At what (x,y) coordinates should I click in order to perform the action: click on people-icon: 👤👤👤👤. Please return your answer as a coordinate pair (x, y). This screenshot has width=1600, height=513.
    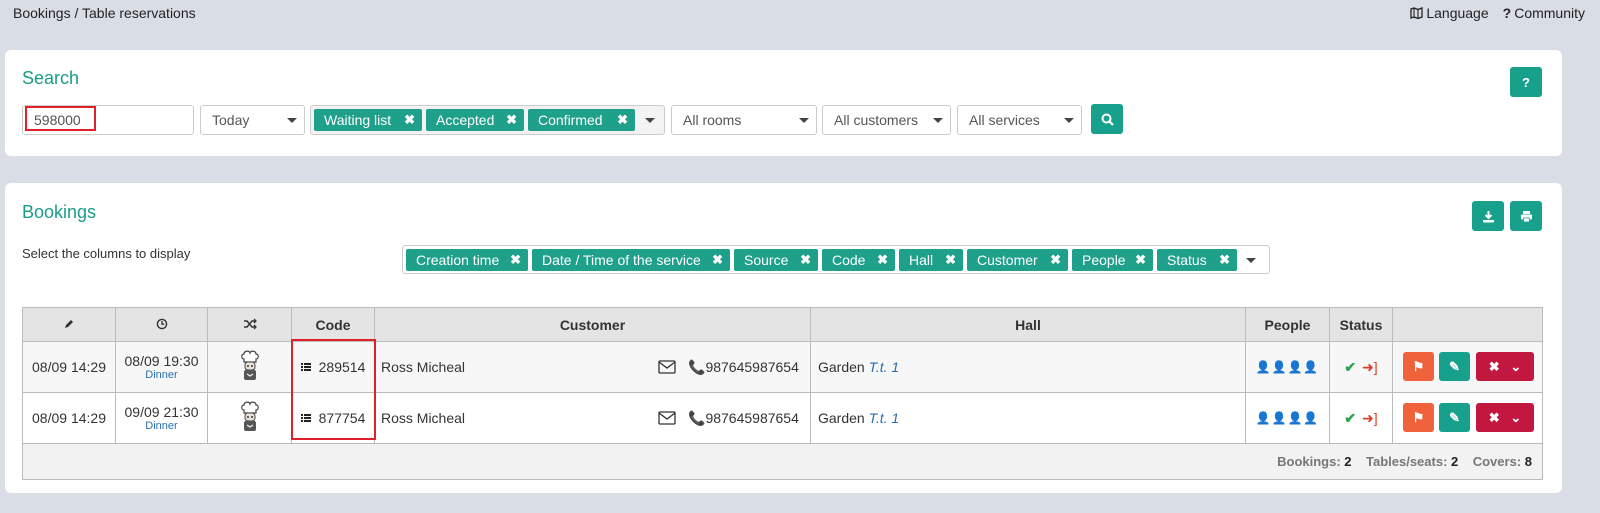
    Looking at the image, I should click on (1287, 418).